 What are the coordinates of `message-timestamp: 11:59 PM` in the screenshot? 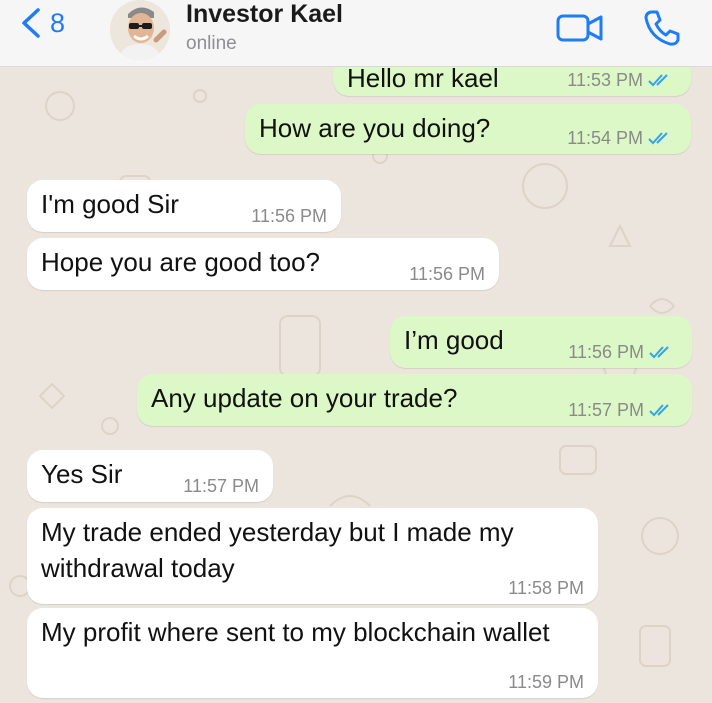 It's located at (546, 682).